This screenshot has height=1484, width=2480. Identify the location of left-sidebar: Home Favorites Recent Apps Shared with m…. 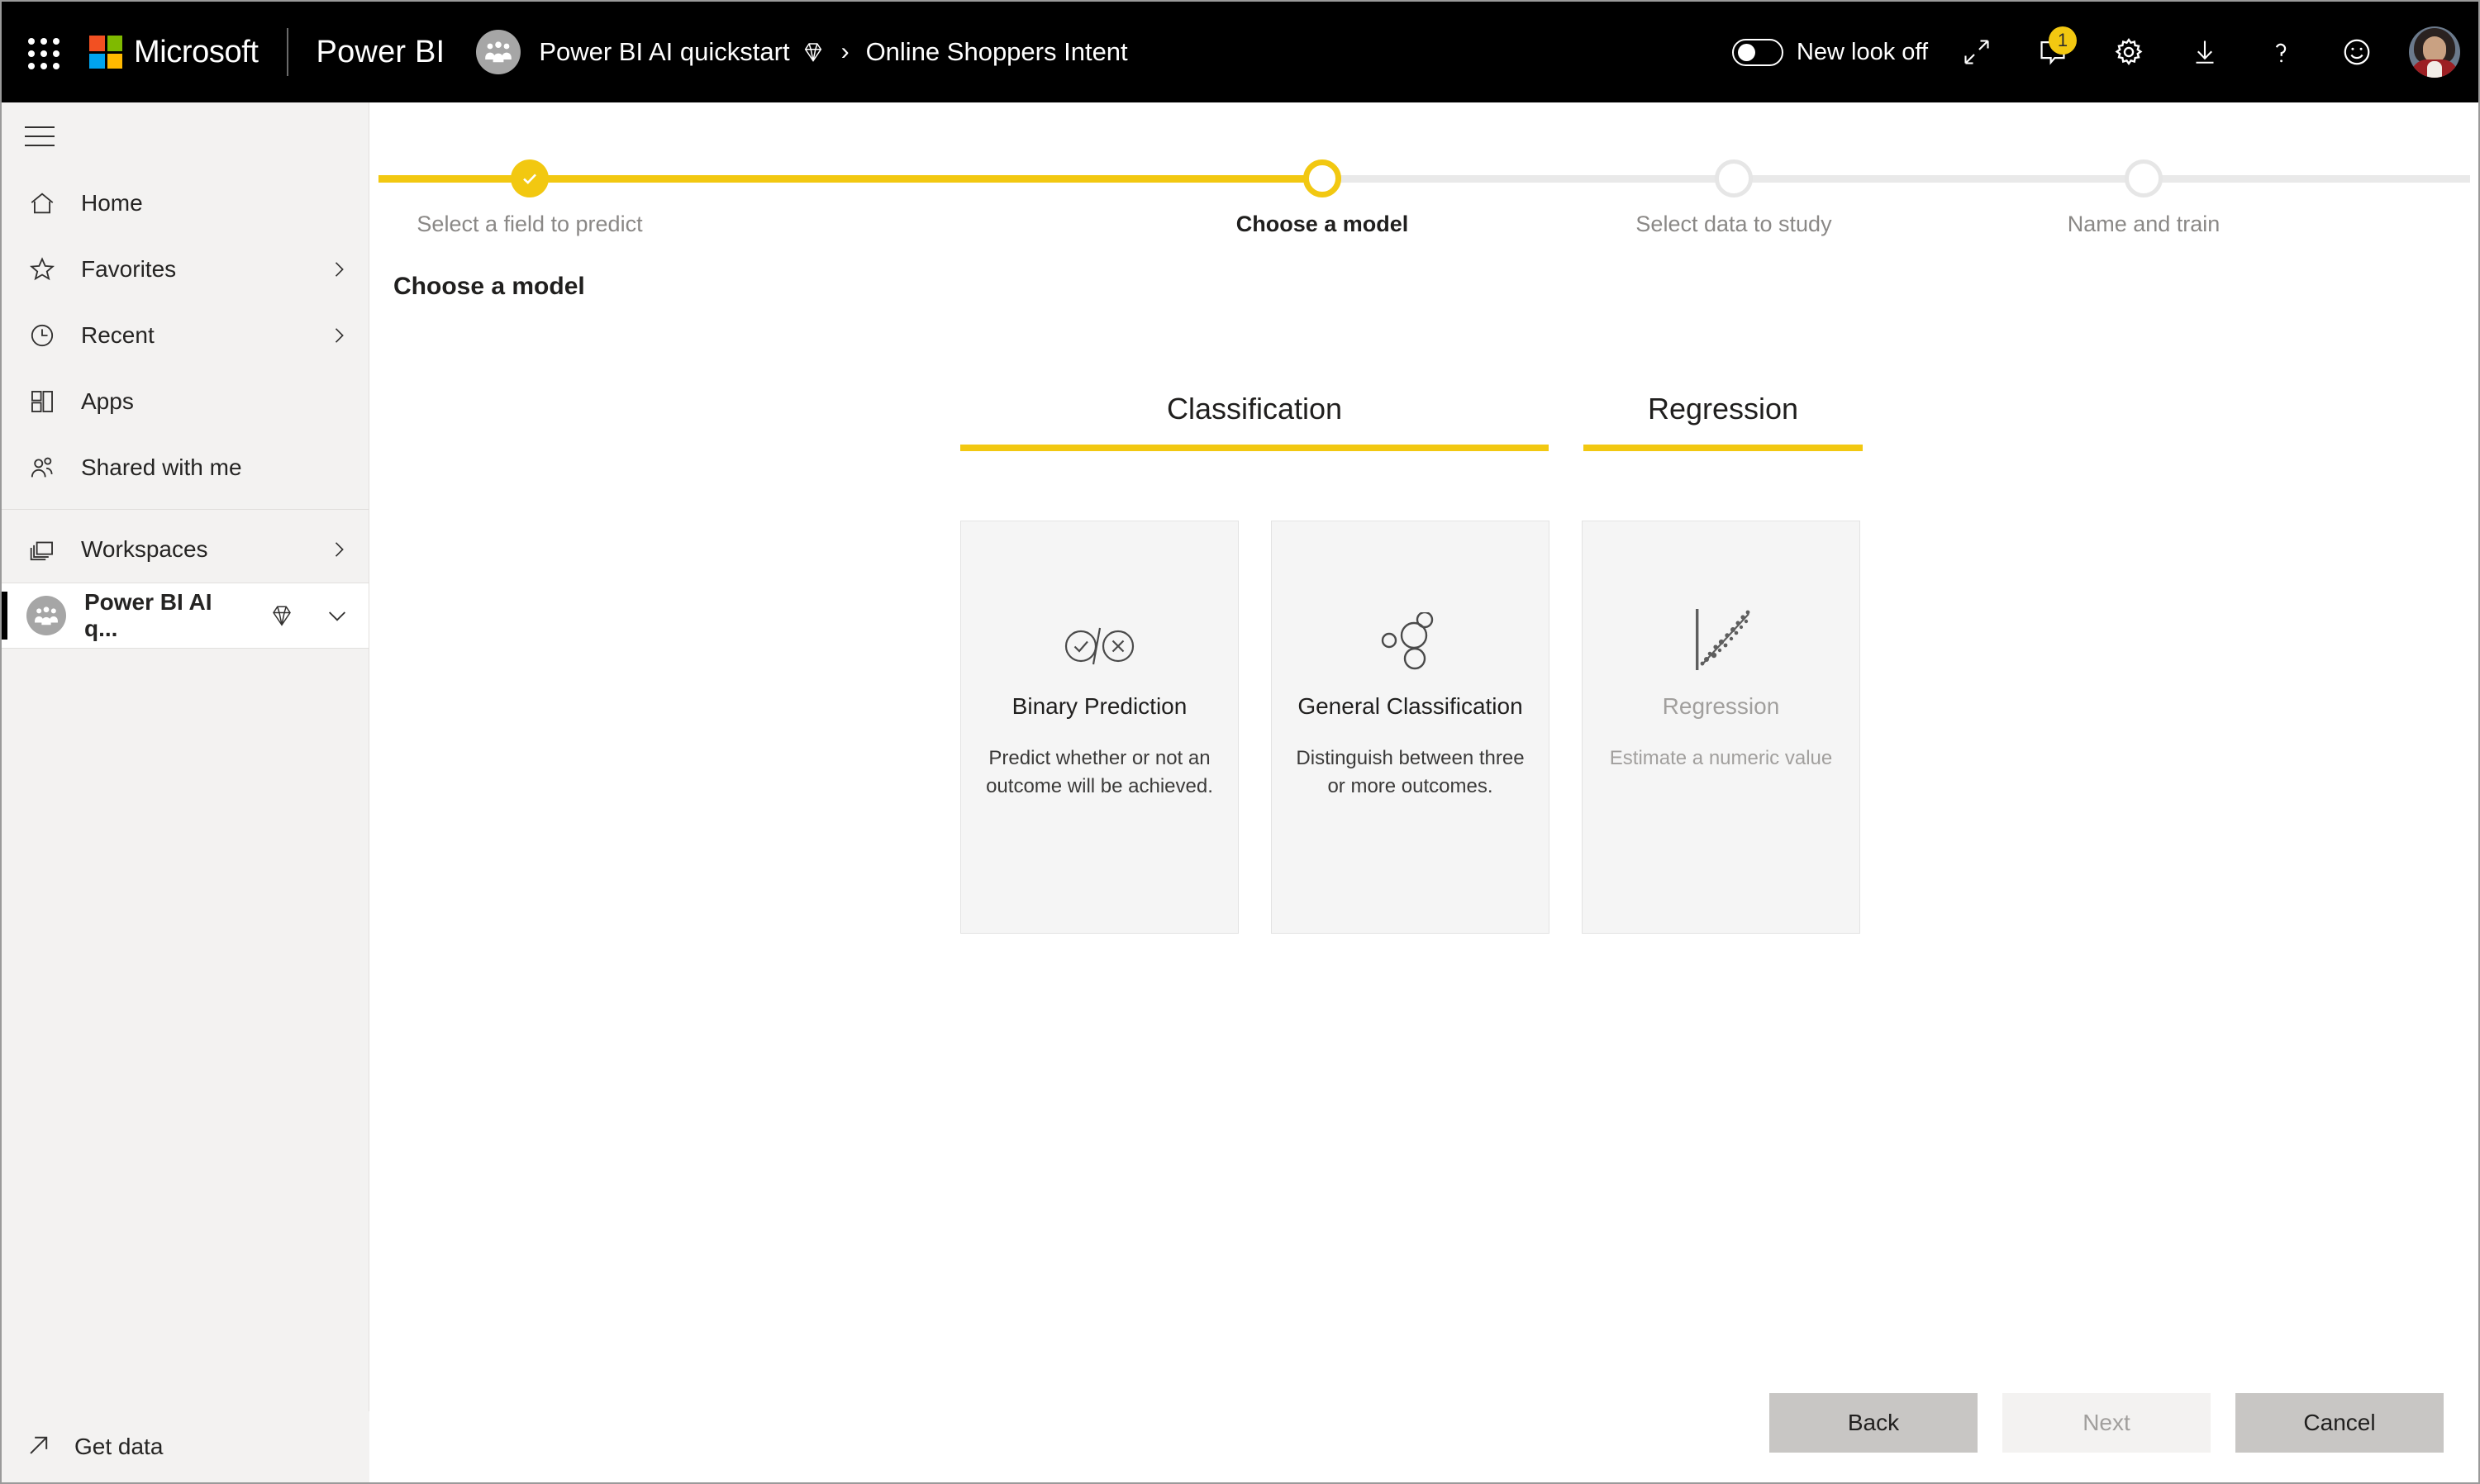
(185, 792).